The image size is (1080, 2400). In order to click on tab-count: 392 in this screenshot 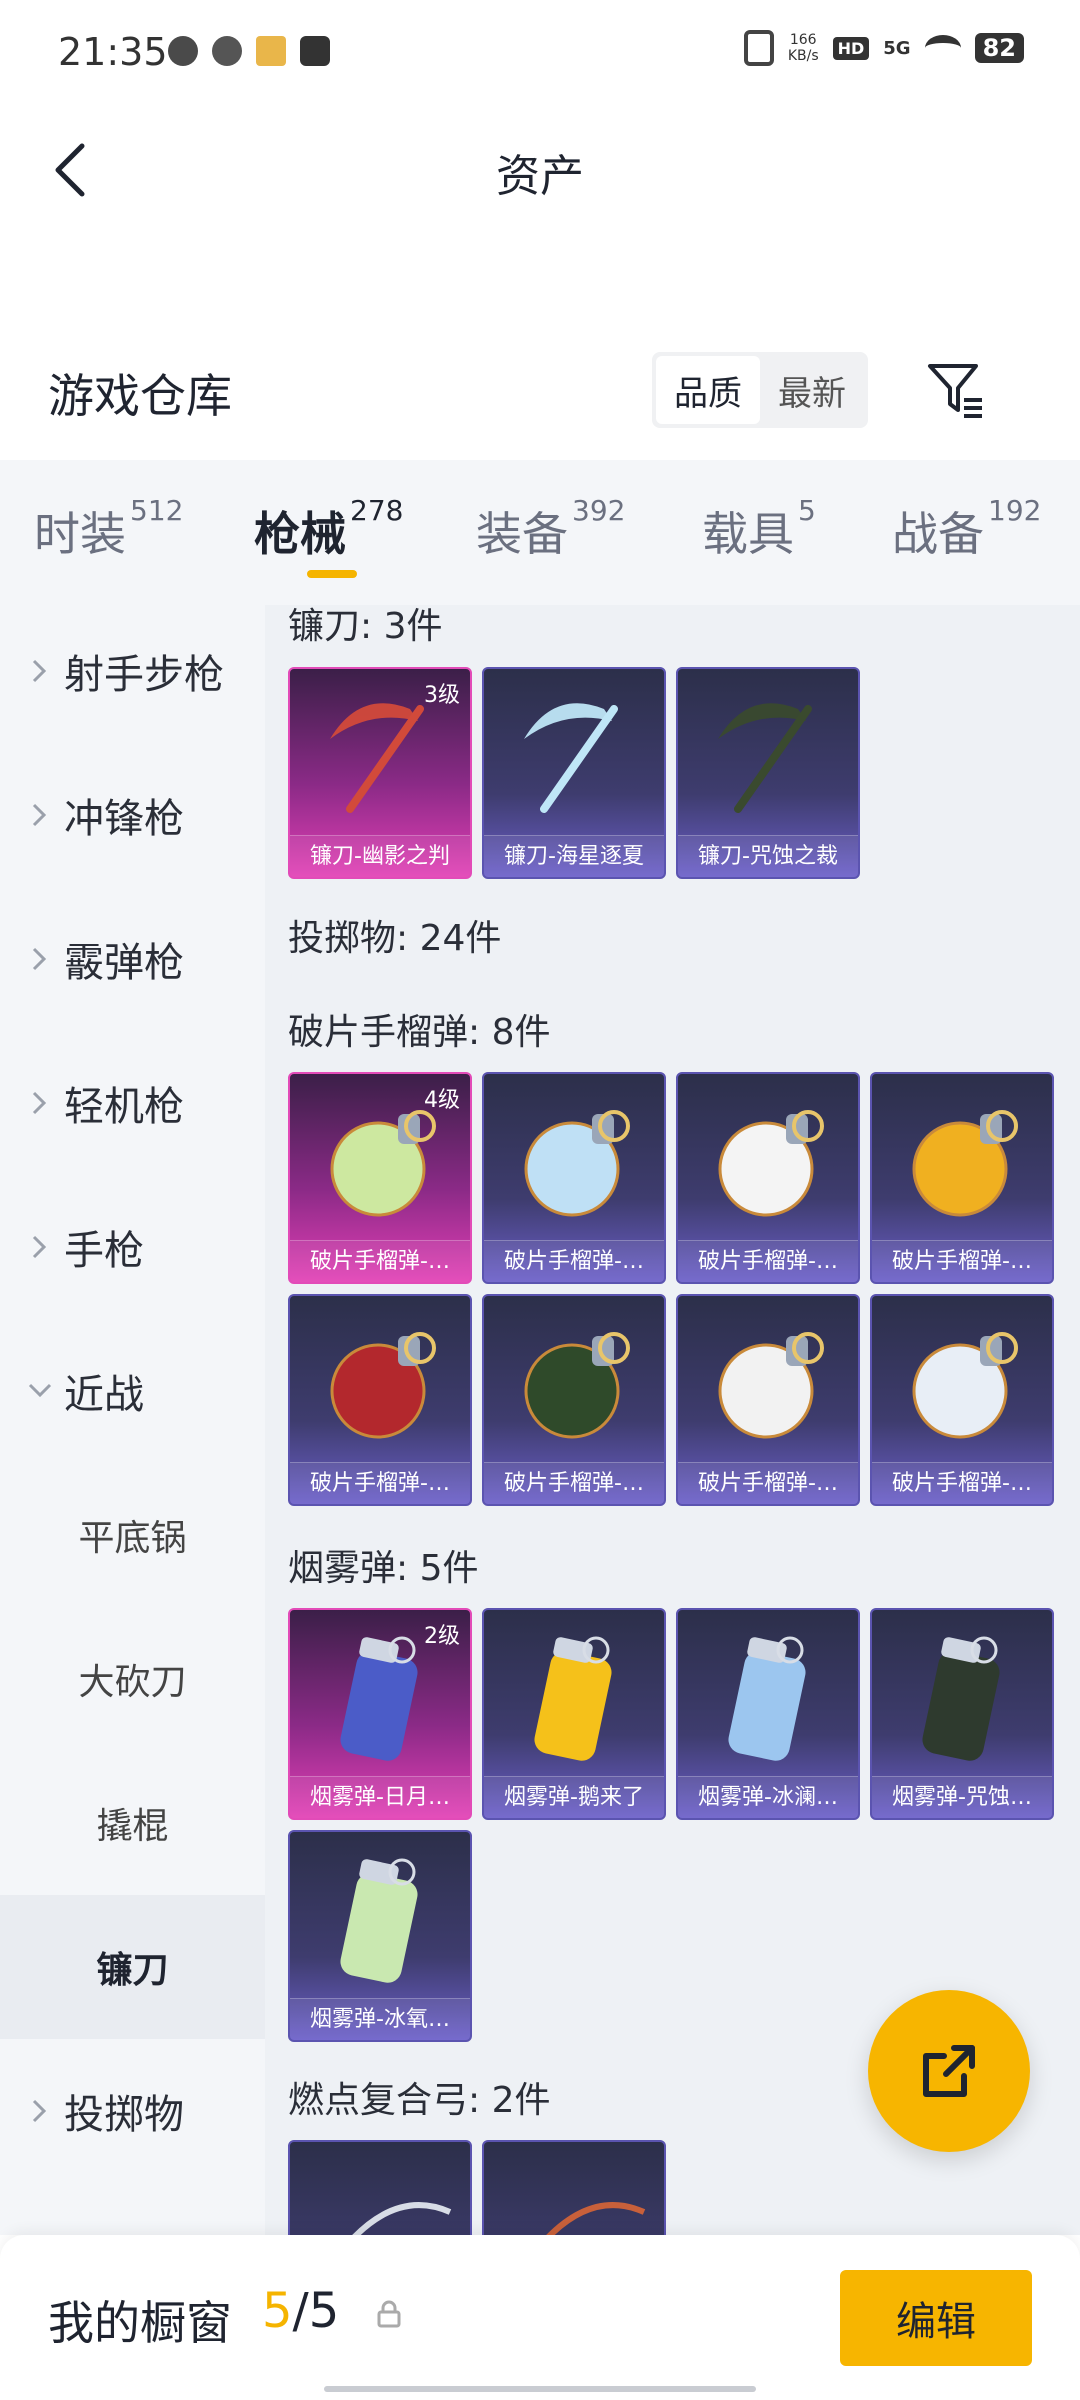, I will do `click(599, 510)`.